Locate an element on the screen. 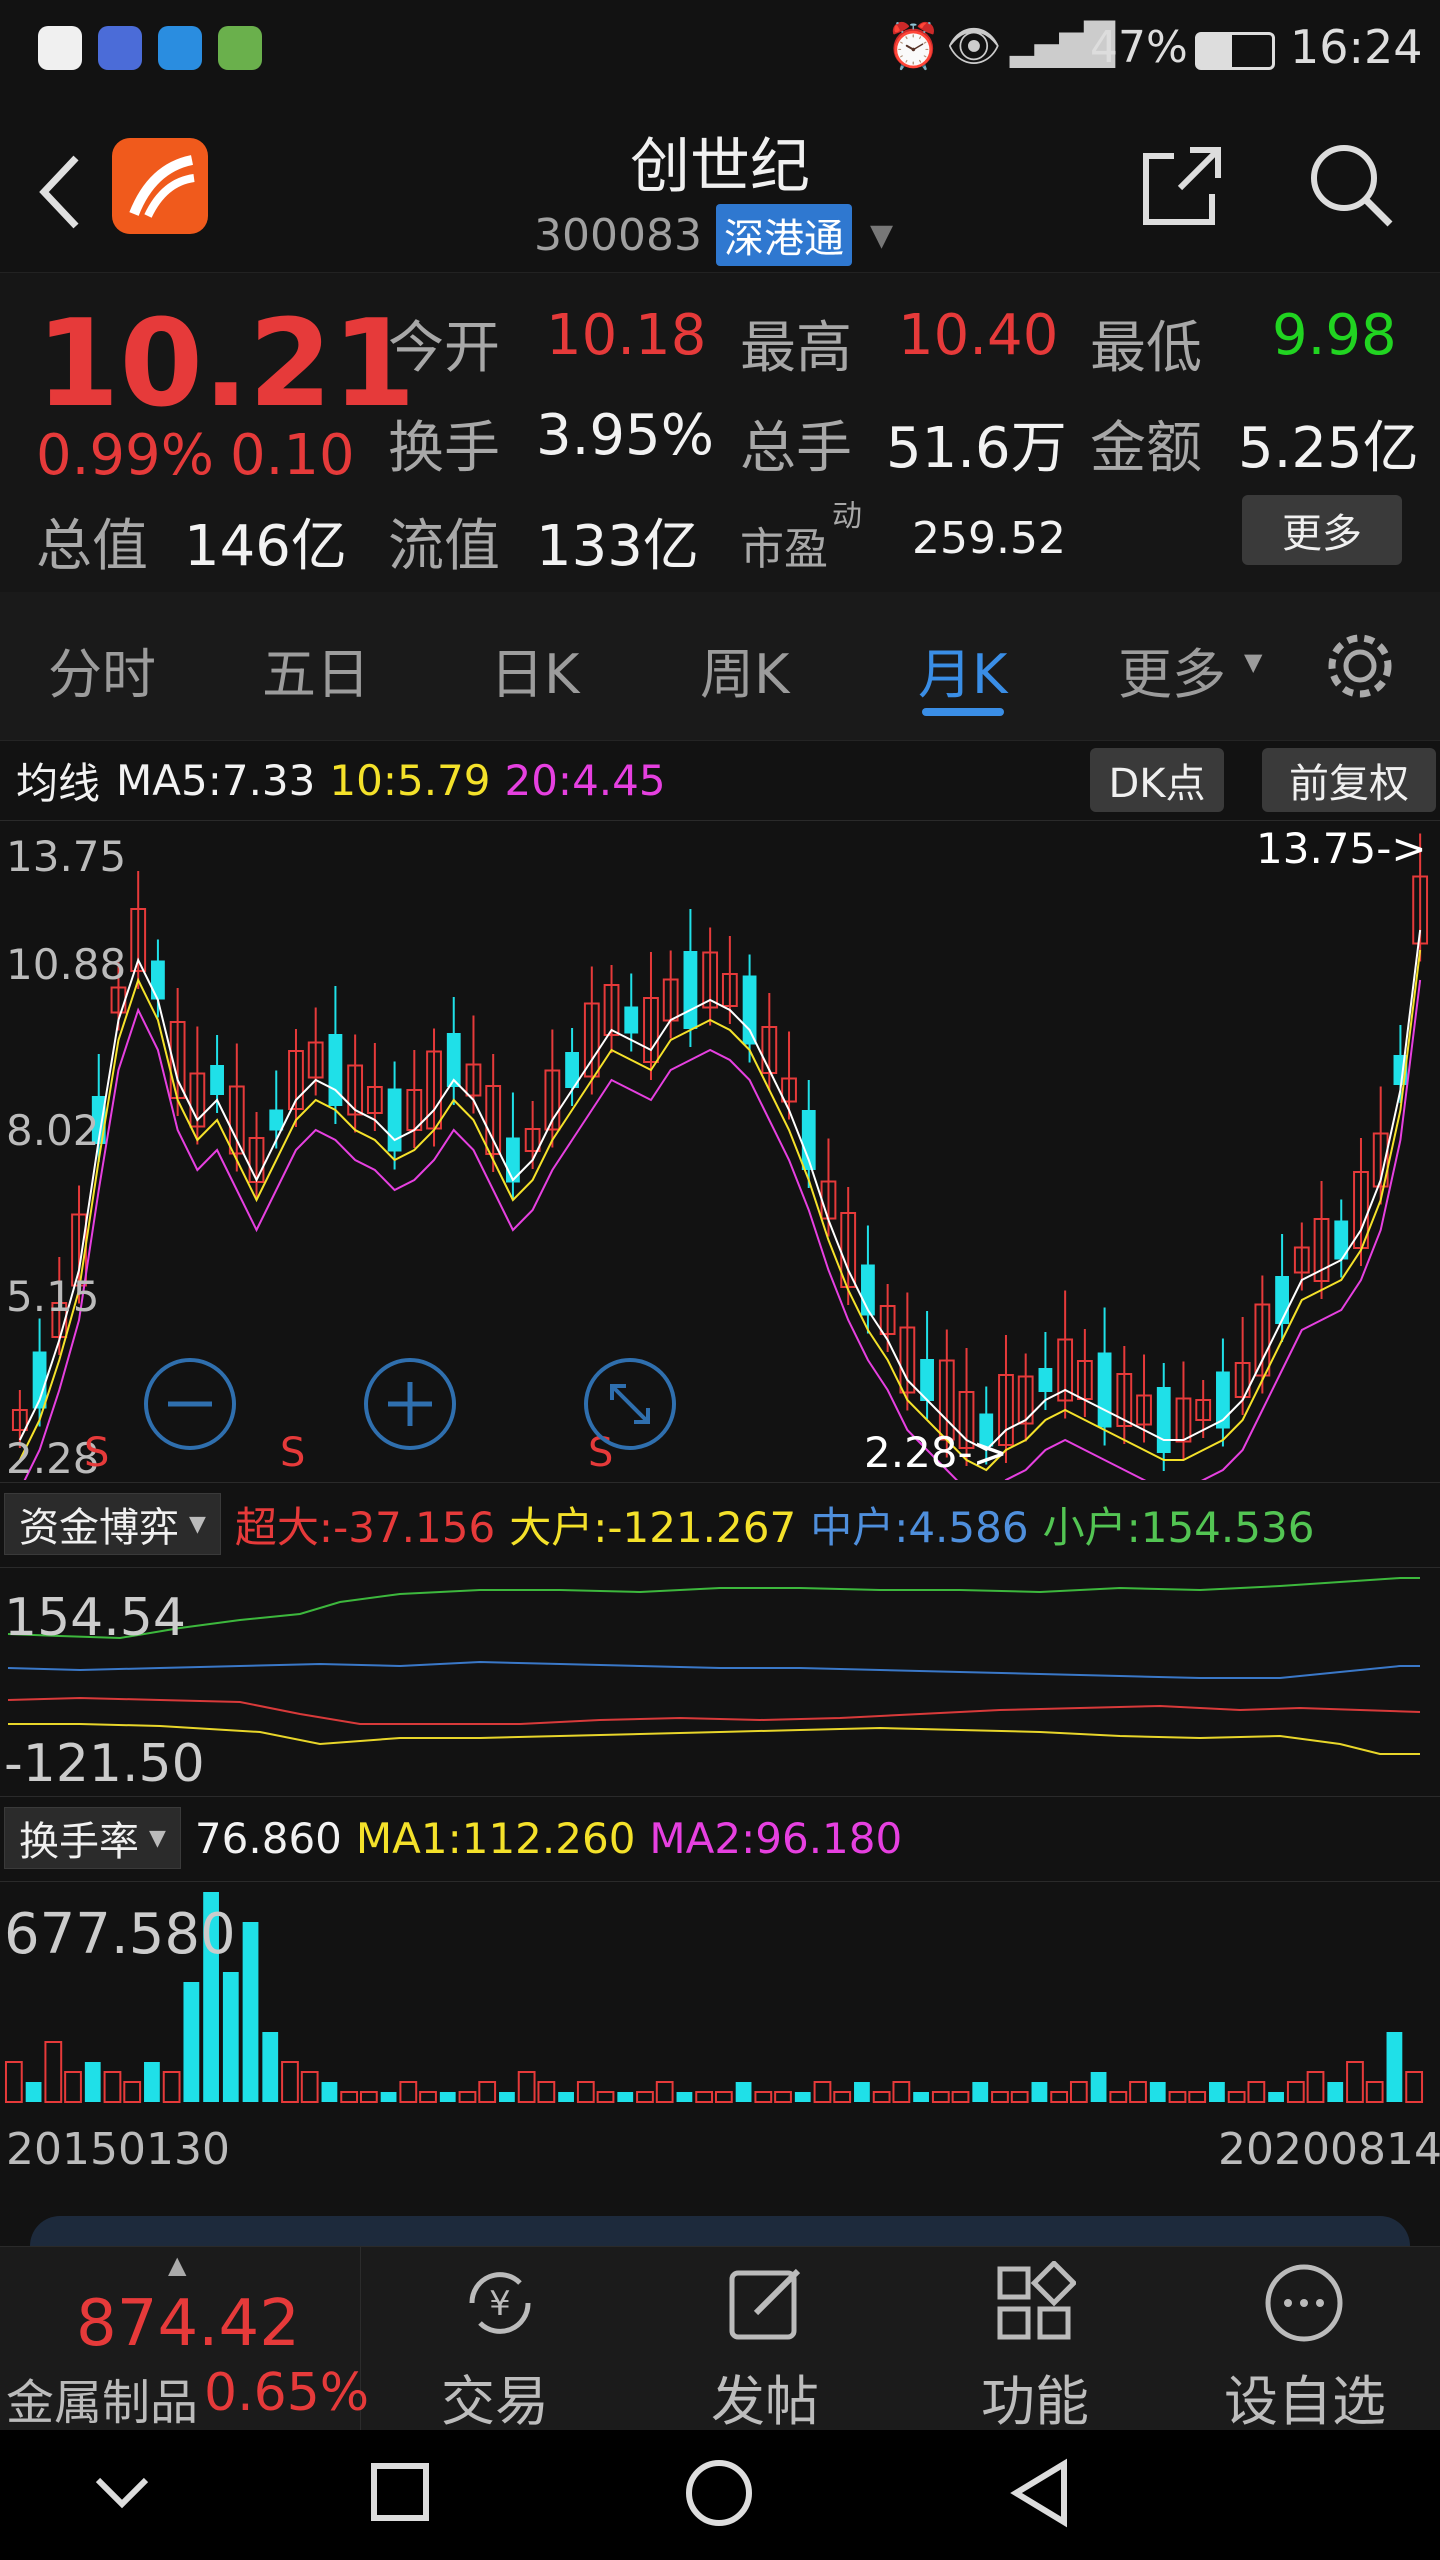  current-price: 10.21 is located at coordinates (226, 364).